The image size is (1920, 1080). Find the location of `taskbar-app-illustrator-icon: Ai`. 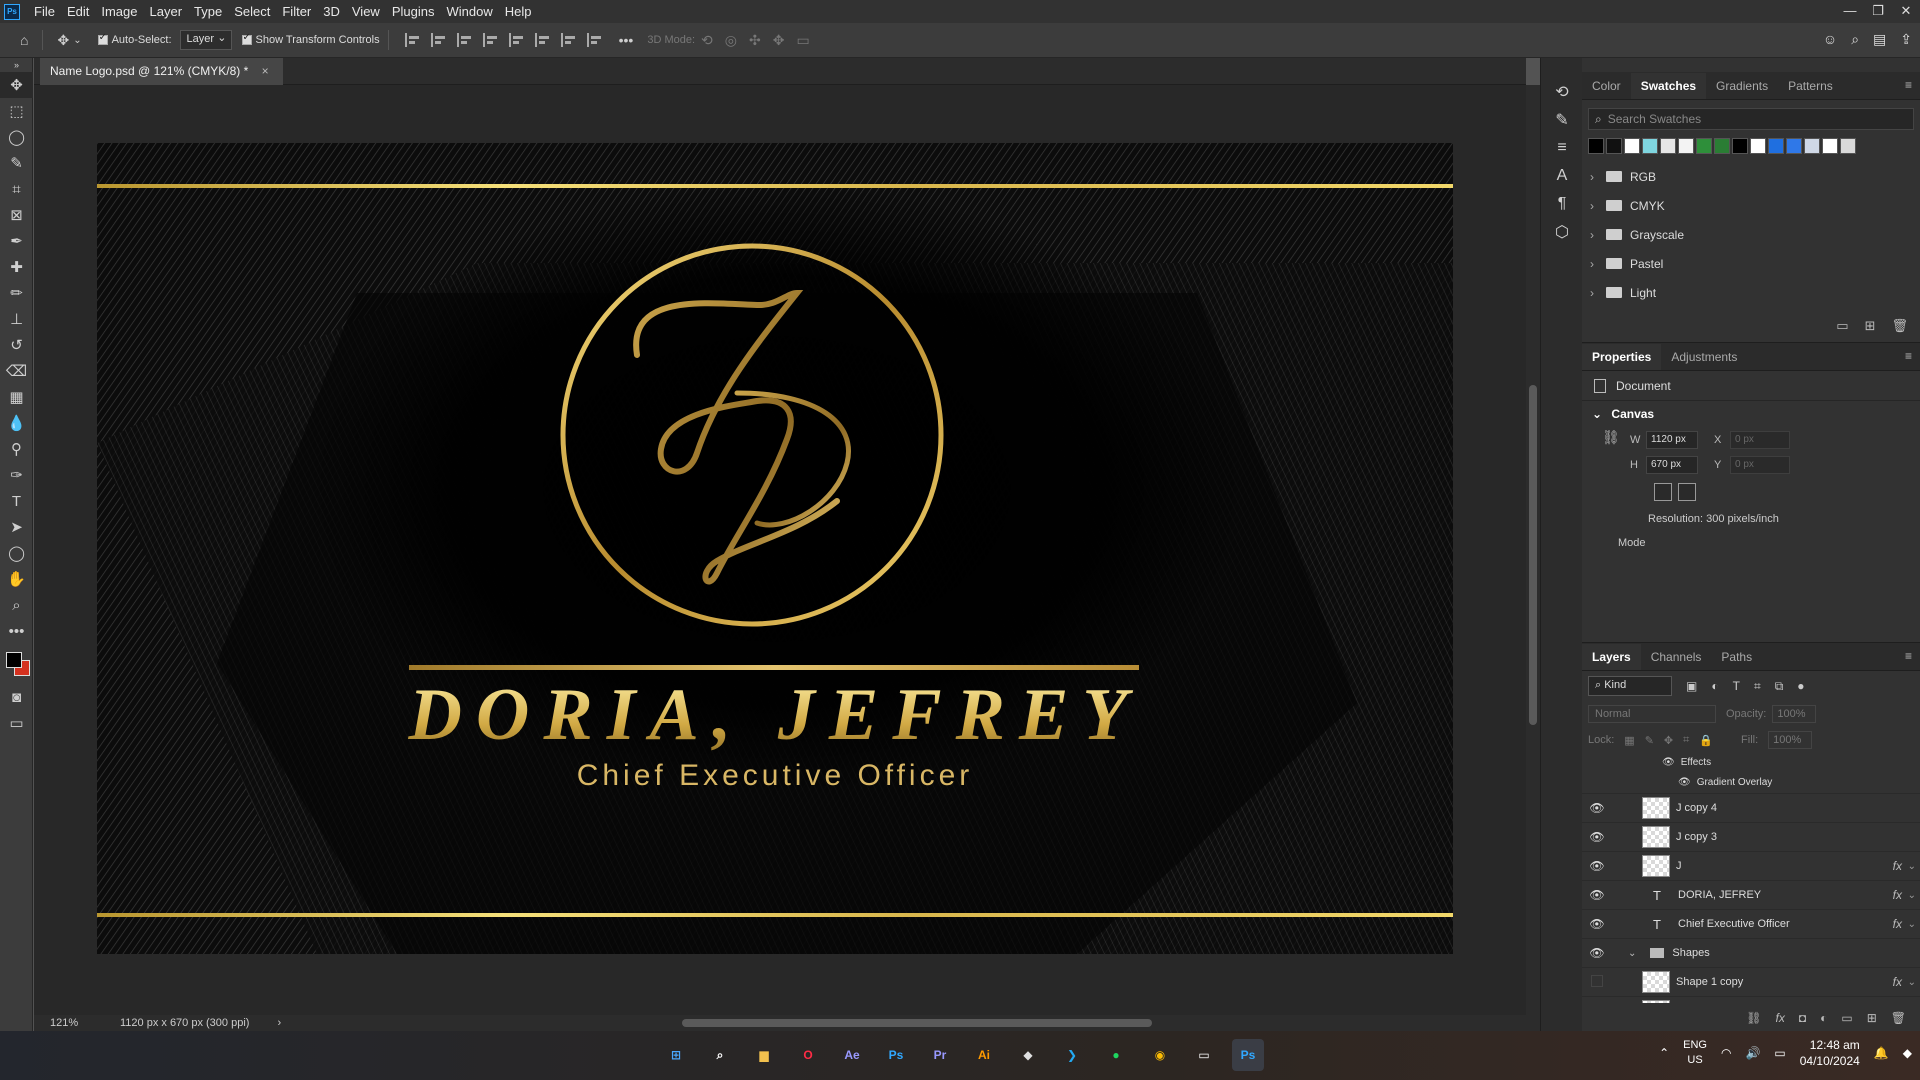

taskbar-app-illustrator-icon: Ai is located at coordinates (984, 1055).